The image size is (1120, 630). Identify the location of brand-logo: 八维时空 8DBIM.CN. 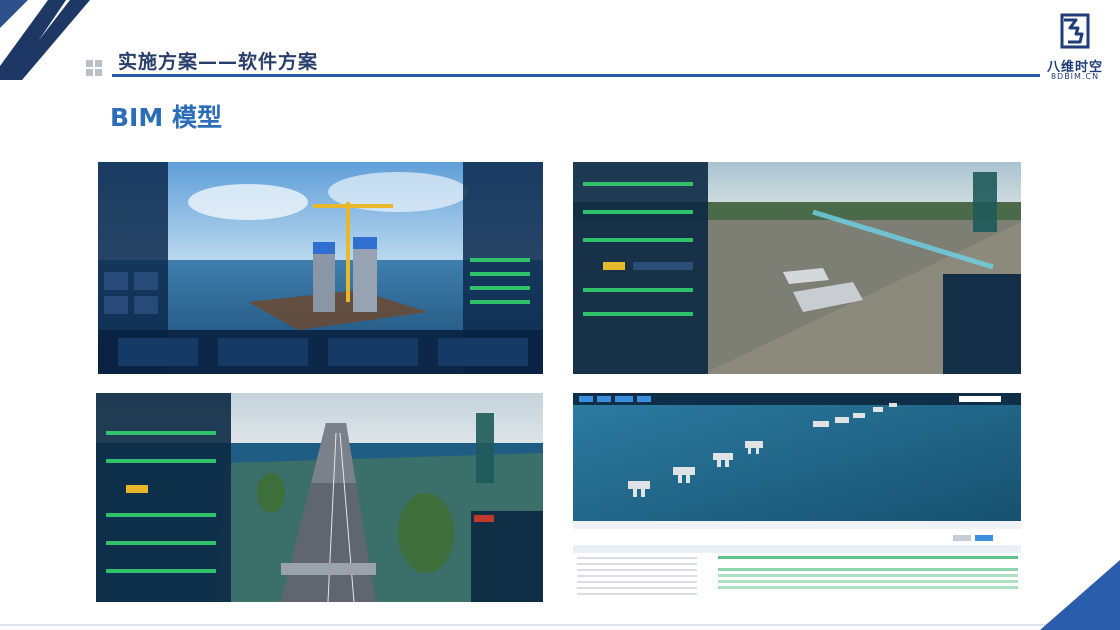
(1075, 48).